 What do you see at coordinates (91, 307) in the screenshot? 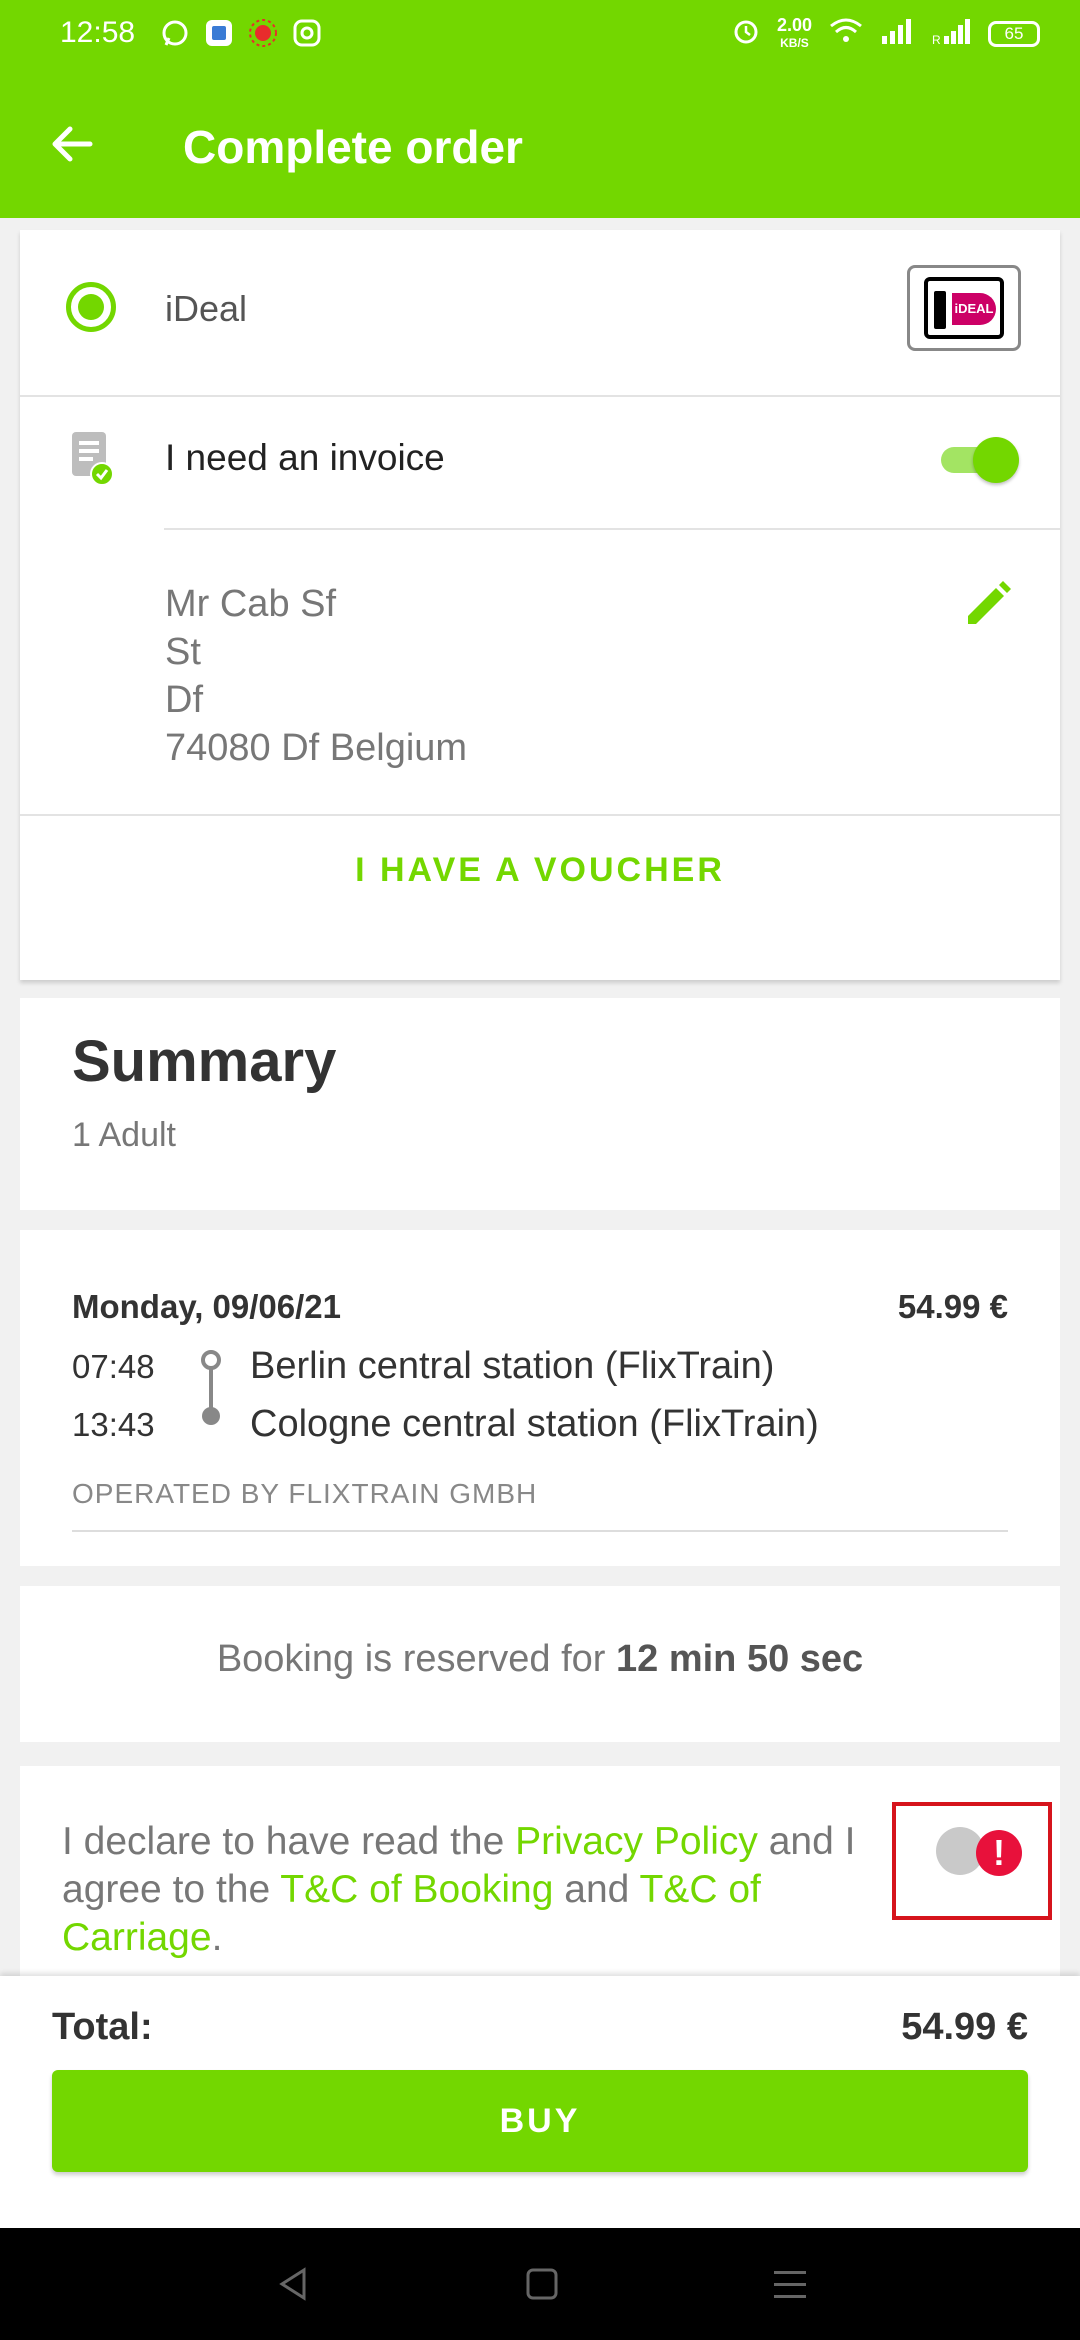
I see `ideal-radio` at bounding box center [91, 307].